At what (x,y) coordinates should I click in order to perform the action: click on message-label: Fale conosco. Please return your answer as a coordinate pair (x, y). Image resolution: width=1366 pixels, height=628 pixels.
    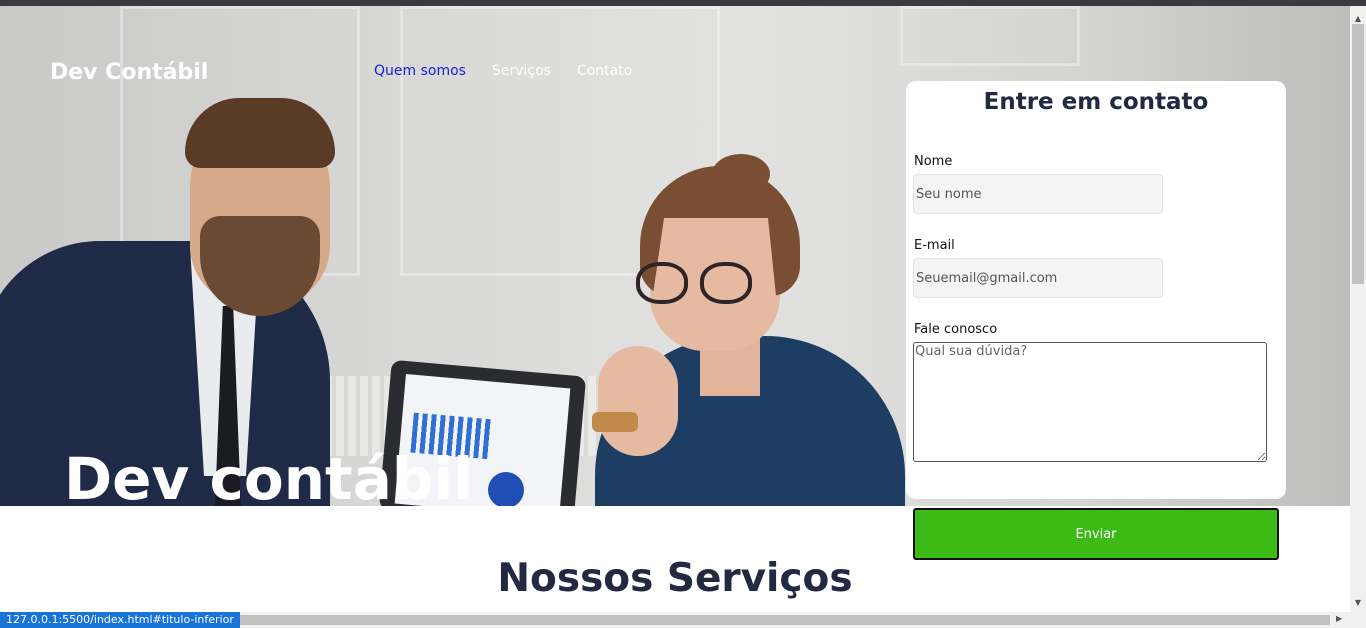
    Looking at the image, I should click on (956, 329).